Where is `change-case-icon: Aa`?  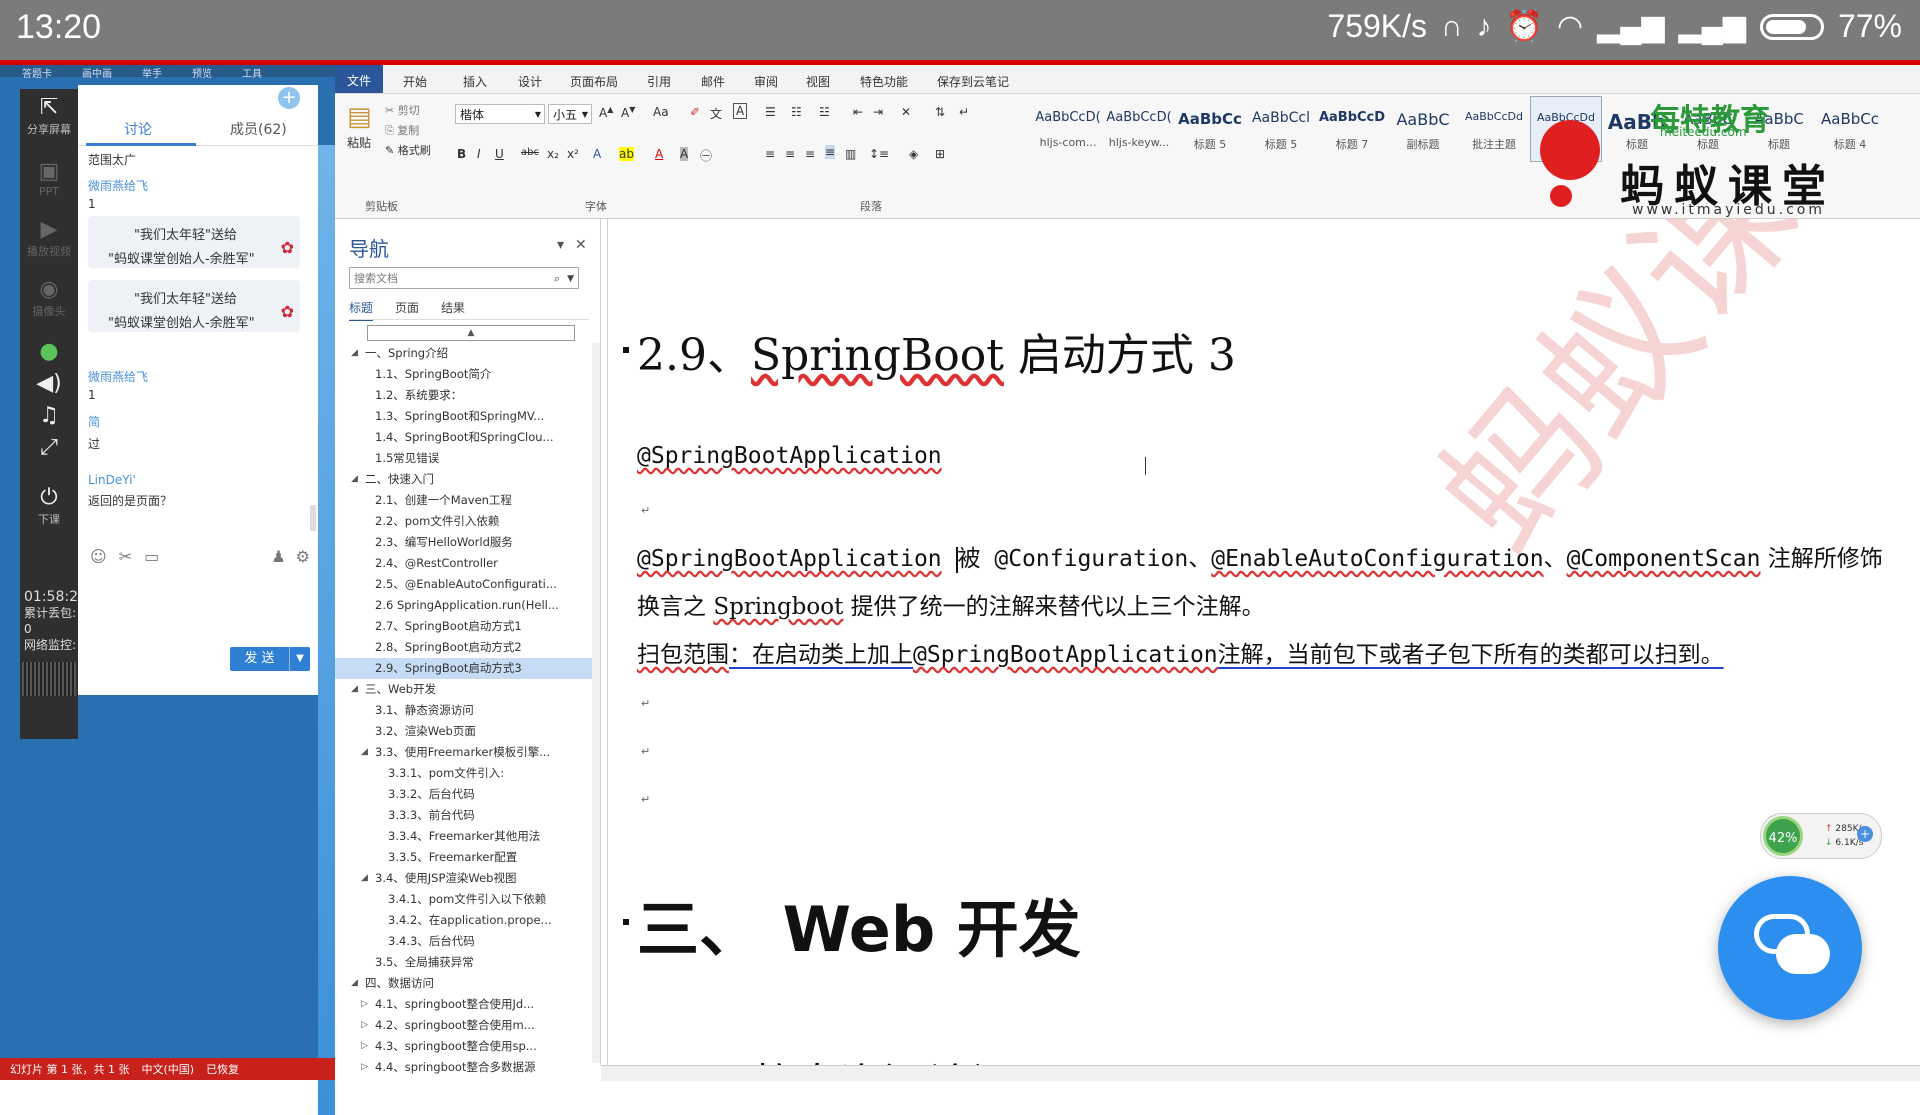 change-case-icon: Aa is located at coordinates (661, 112).